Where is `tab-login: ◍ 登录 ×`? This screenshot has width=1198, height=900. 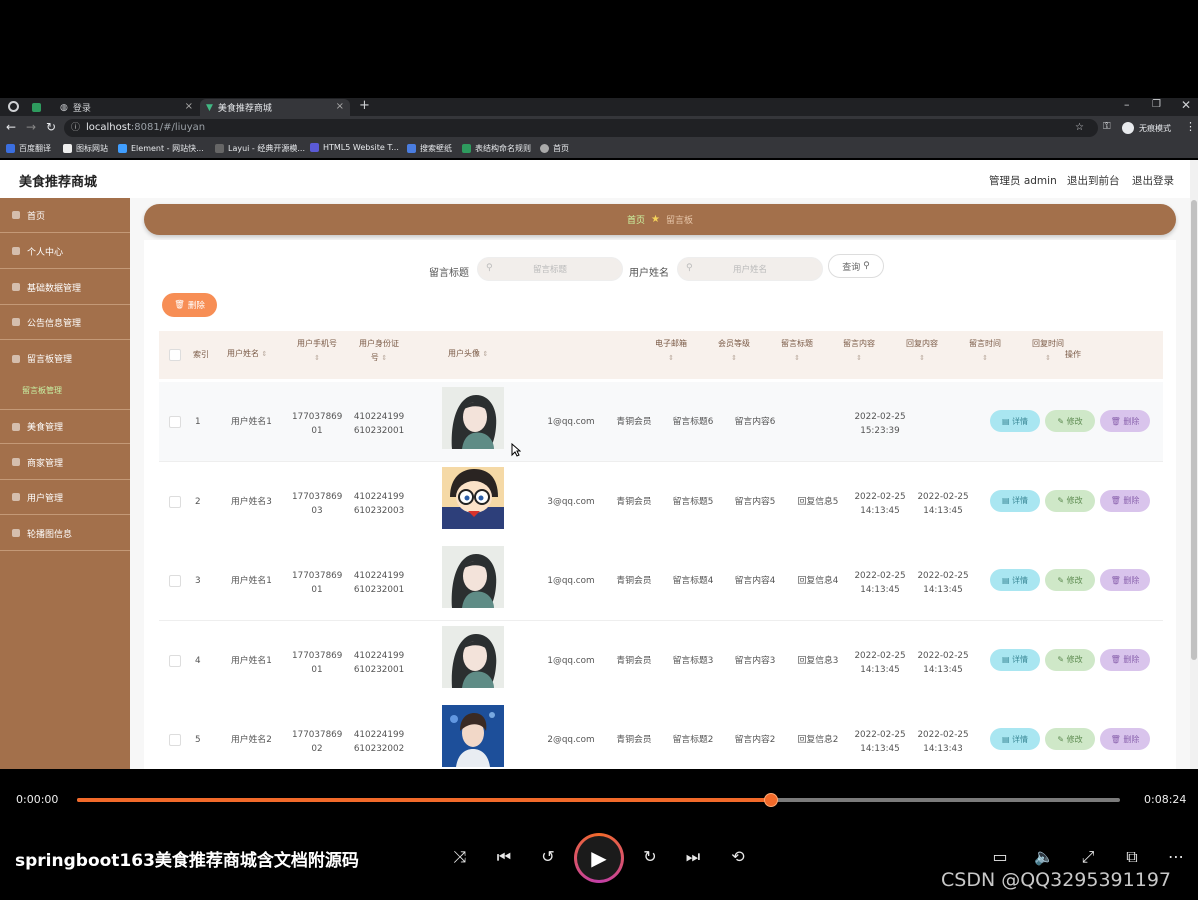 tab-login: ◍ 登录 × is located at coordinates (126, 107).